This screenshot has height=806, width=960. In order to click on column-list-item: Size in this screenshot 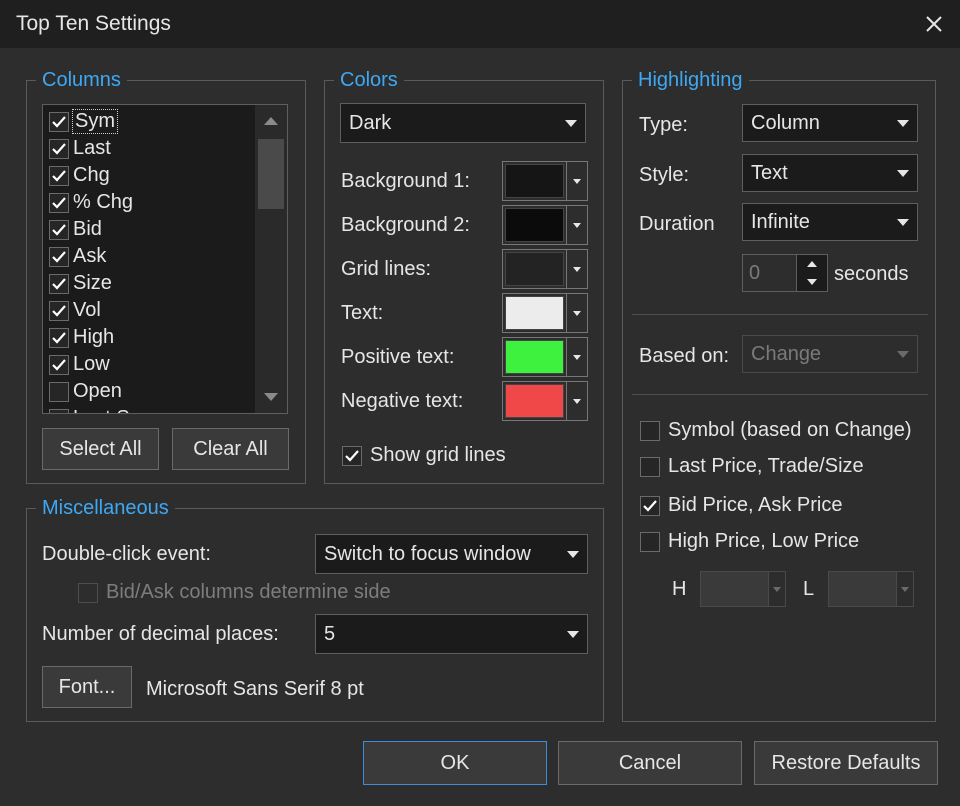, I will do `click(149, 283)`.